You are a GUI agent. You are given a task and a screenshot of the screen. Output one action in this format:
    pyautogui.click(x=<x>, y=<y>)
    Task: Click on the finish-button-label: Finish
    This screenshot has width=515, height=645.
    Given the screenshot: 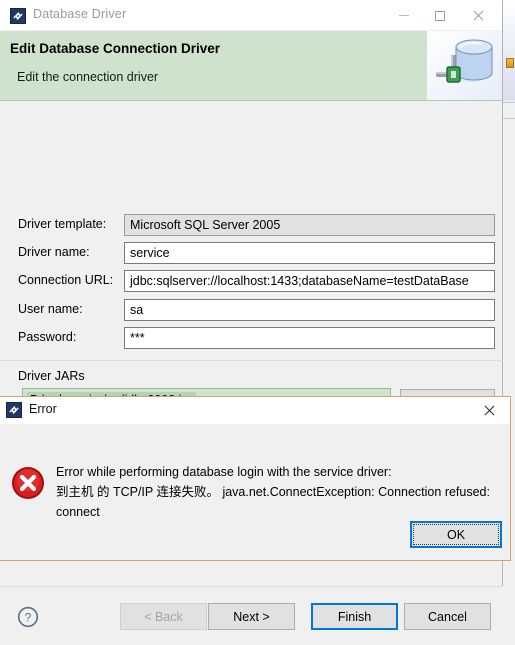 What is the action you would take?
    pyautogui.click(x=354, y=616)
    